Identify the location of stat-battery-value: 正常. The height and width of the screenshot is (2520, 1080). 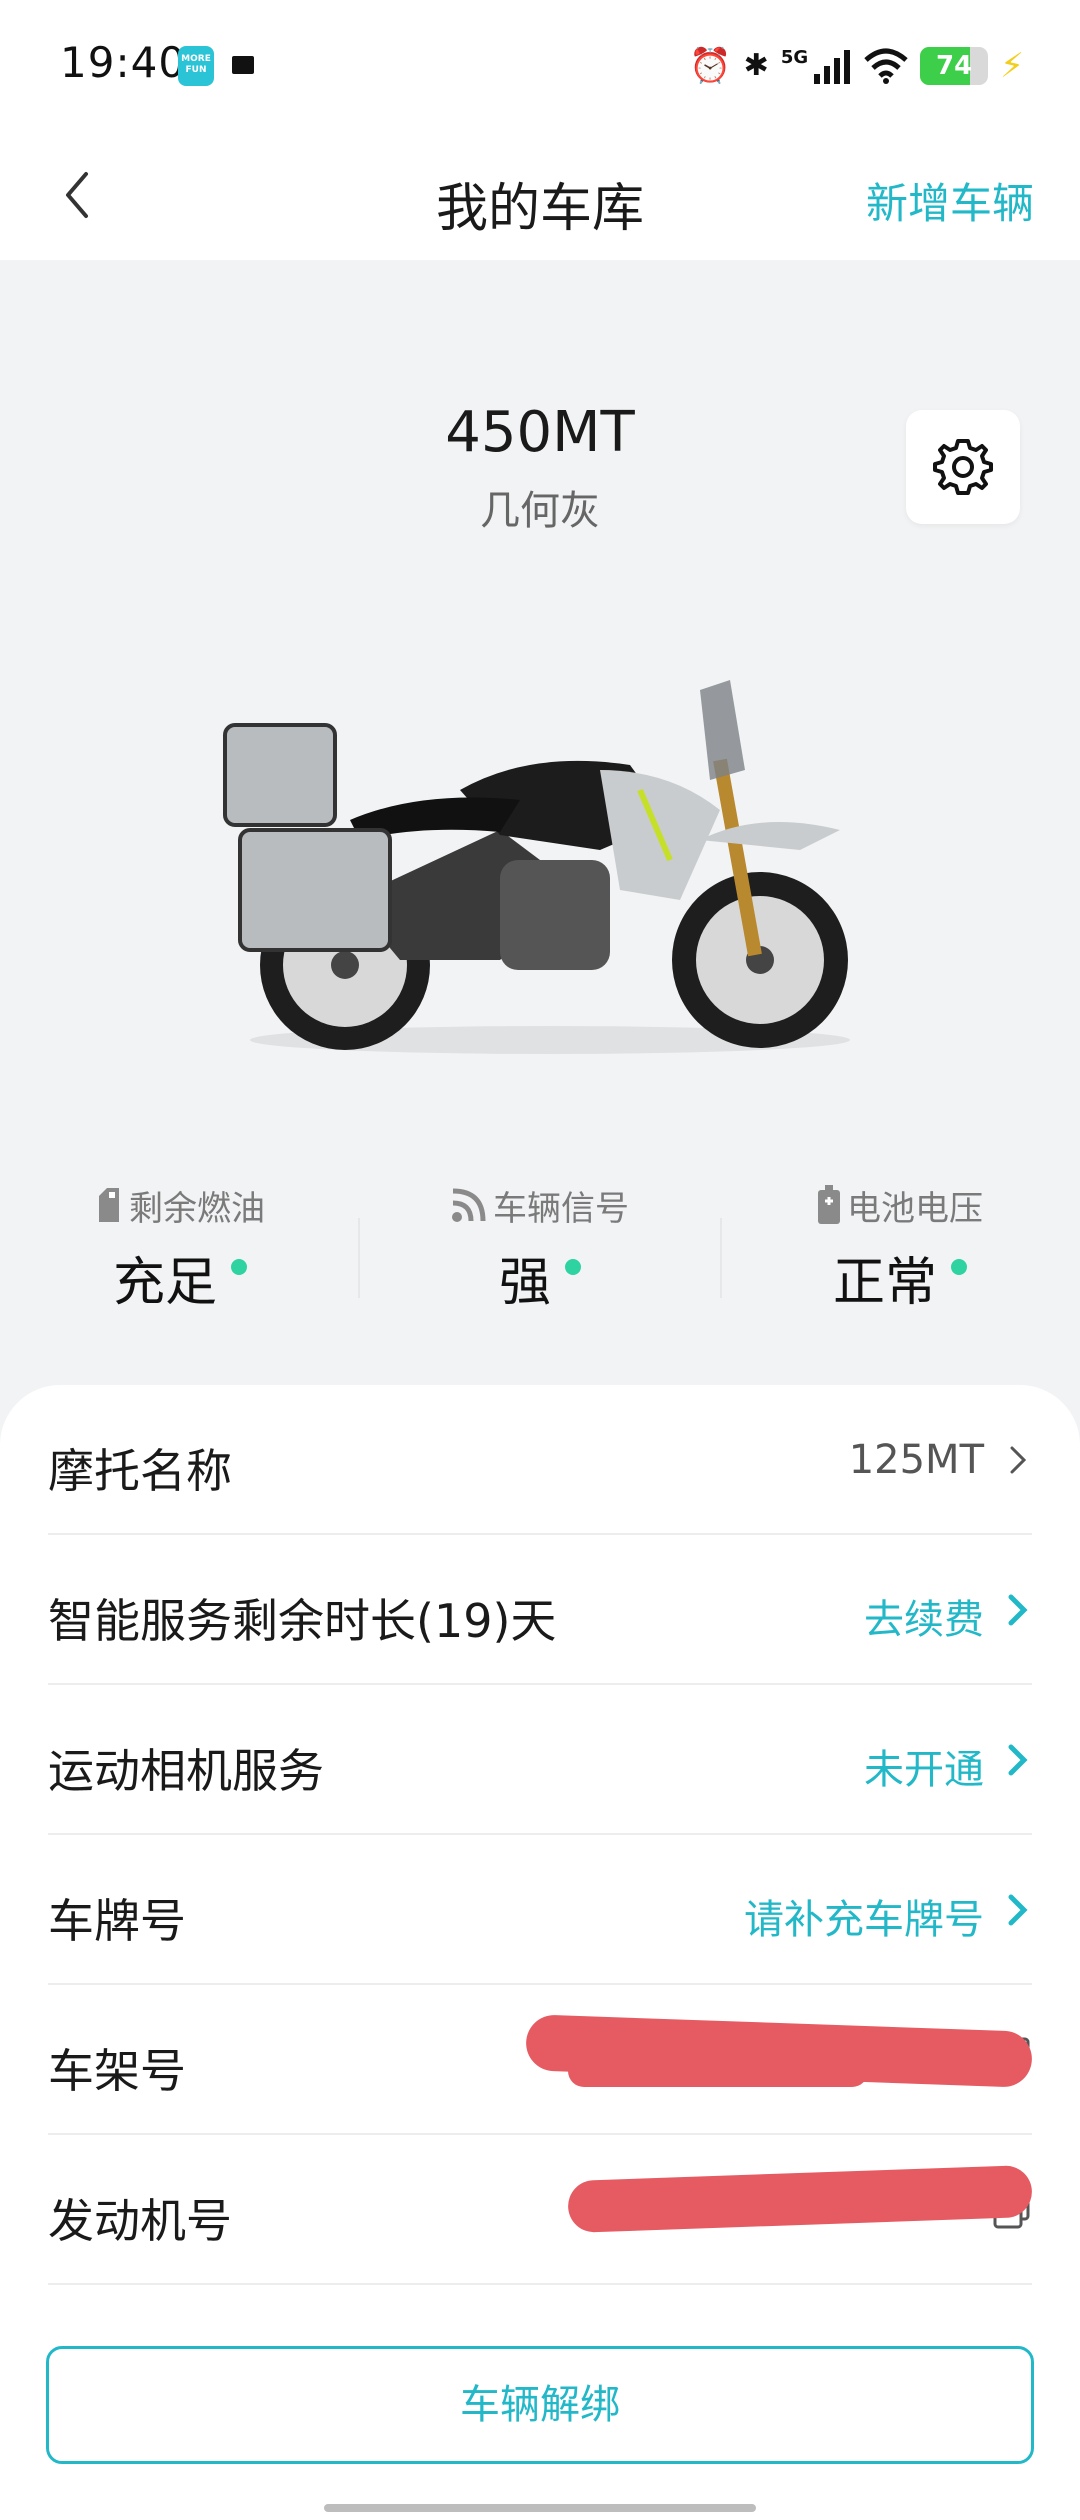
(884, 1283).